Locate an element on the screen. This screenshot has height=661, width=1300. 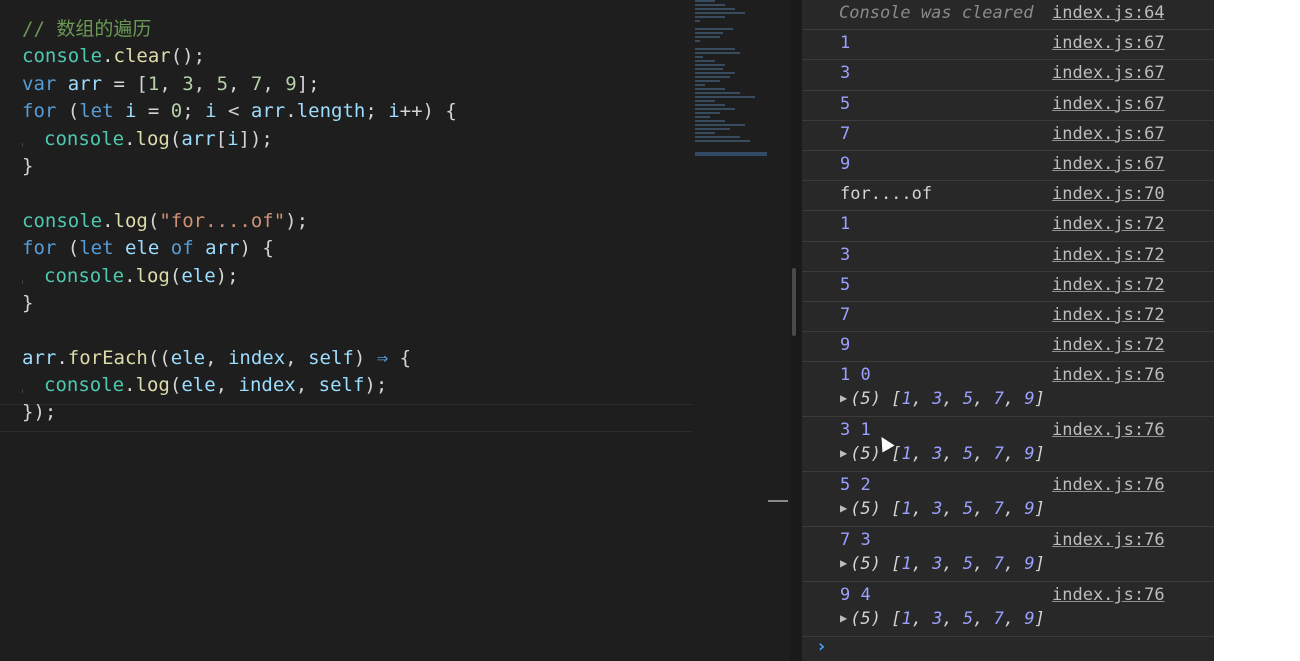
code-line: console.log("for....of"); is located at coordinates (239, 221).